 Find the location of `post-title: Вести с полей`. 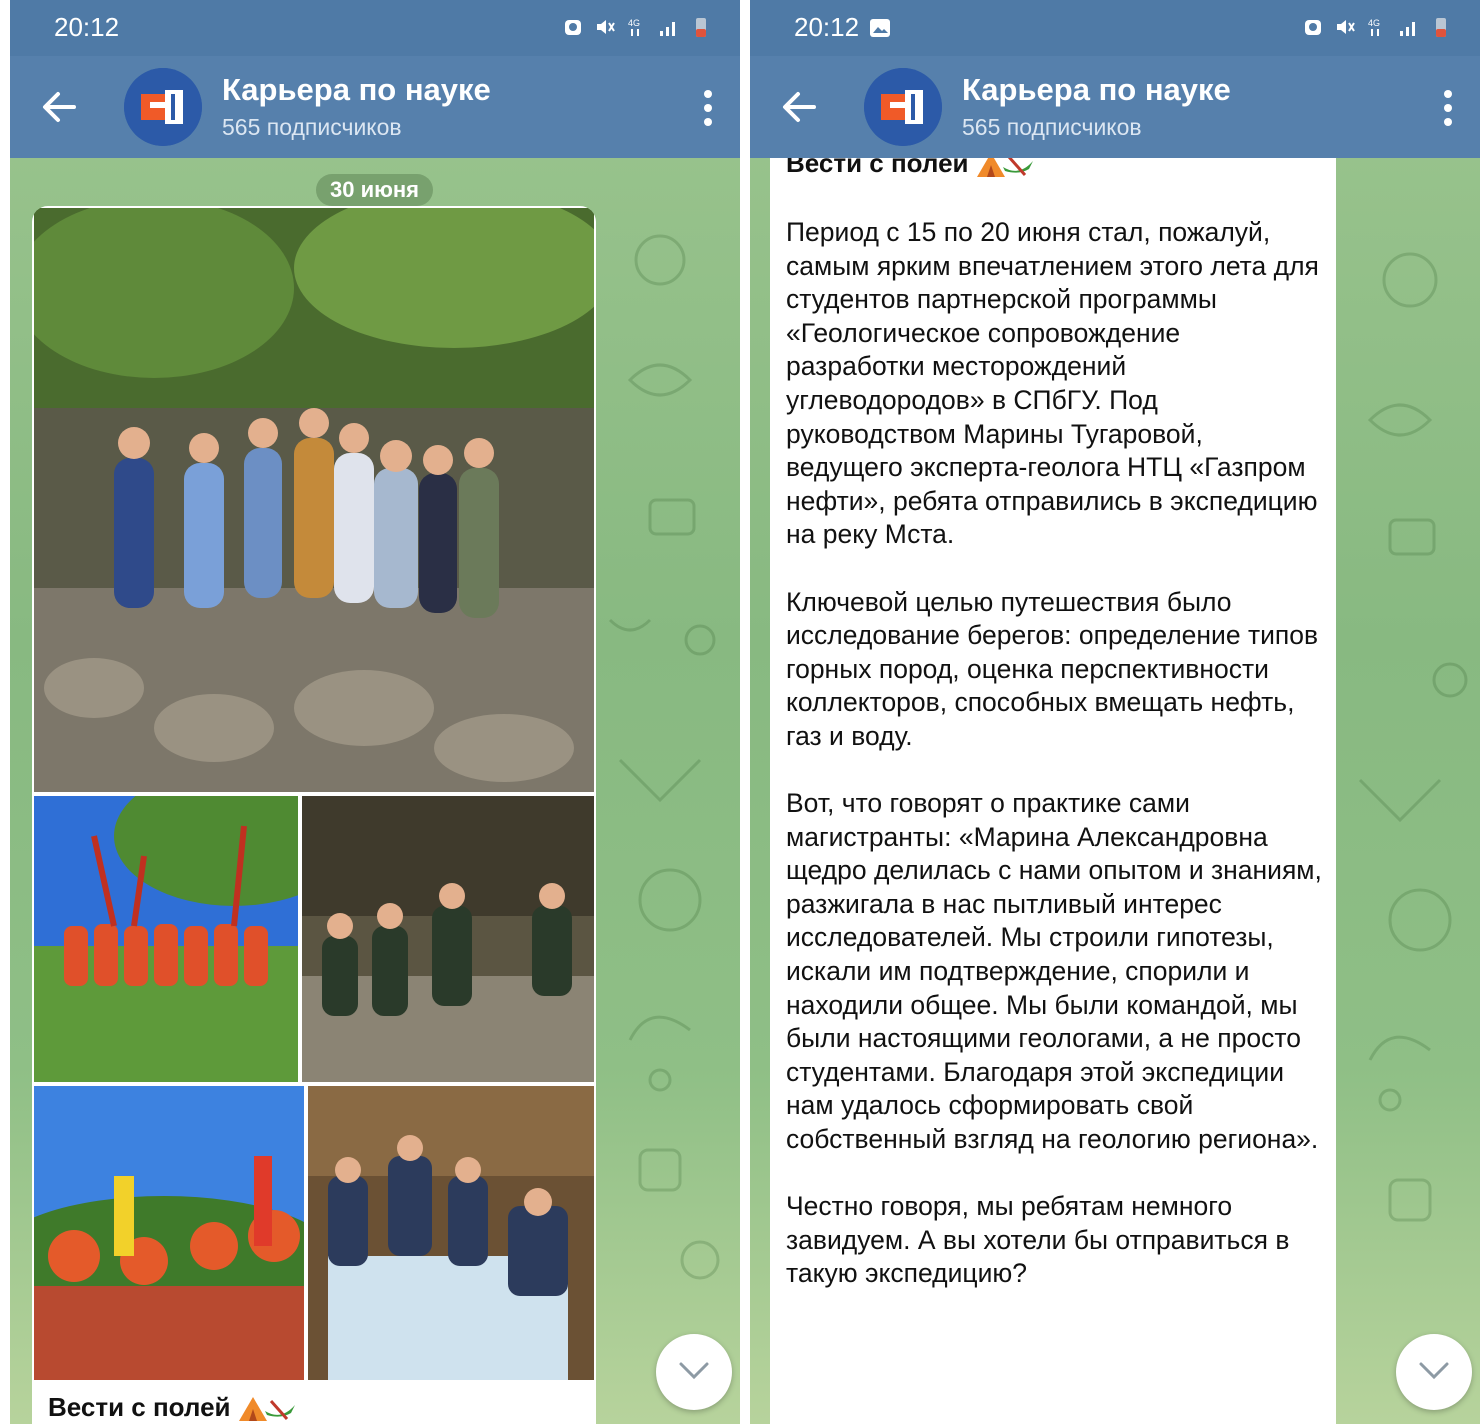

post-title: Вести с полей is located at coordinates (910, 168).